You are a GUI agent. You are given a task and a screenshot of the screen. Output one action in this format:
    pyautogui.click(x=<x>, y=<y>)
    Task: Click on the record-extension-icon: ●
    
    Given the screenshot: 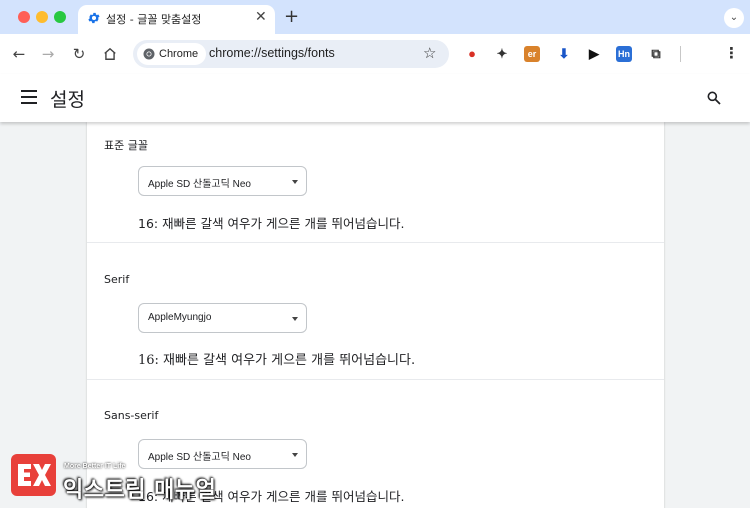 What is the action you would take?
    pyautogui.click(x=472, y=54)
    